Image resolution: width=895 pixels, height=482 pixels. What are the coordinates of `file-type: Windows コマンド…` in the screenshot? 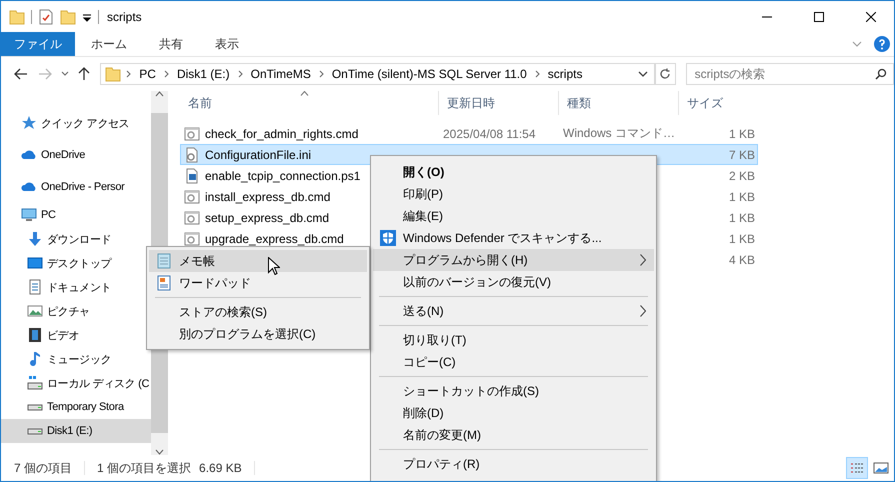 It's located at (619, 133).